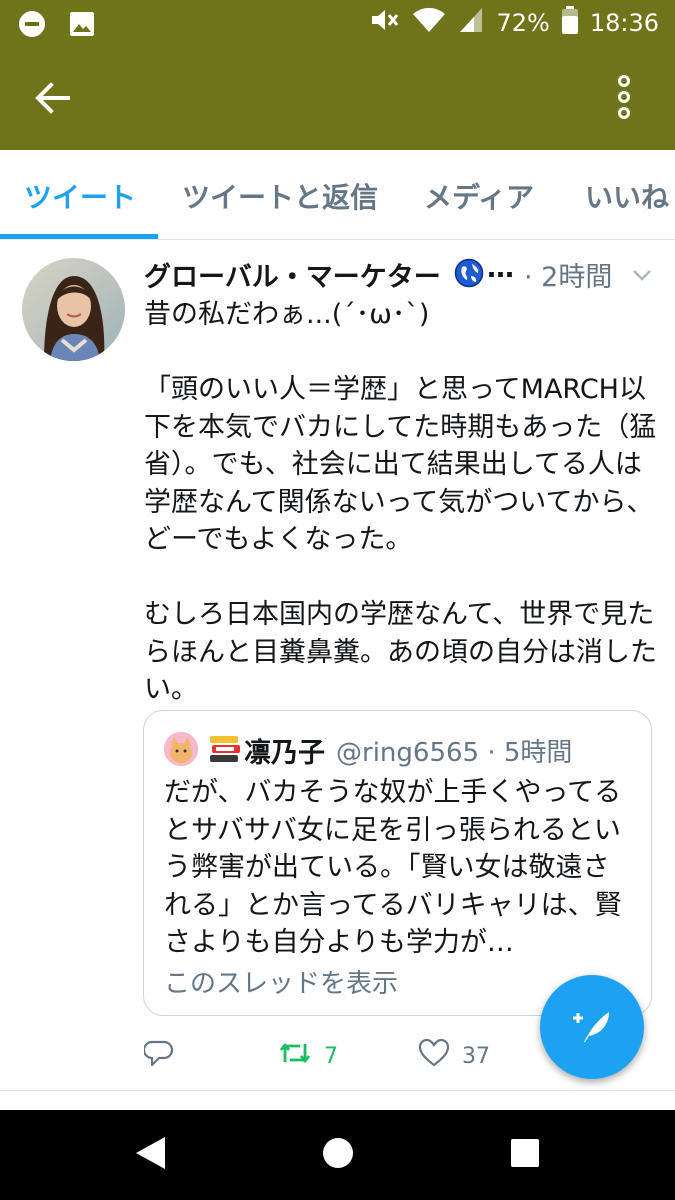 This screenshot has height=1200, width=675. I want to click on display-name: グローバル・マーケター, so click(292, 274).